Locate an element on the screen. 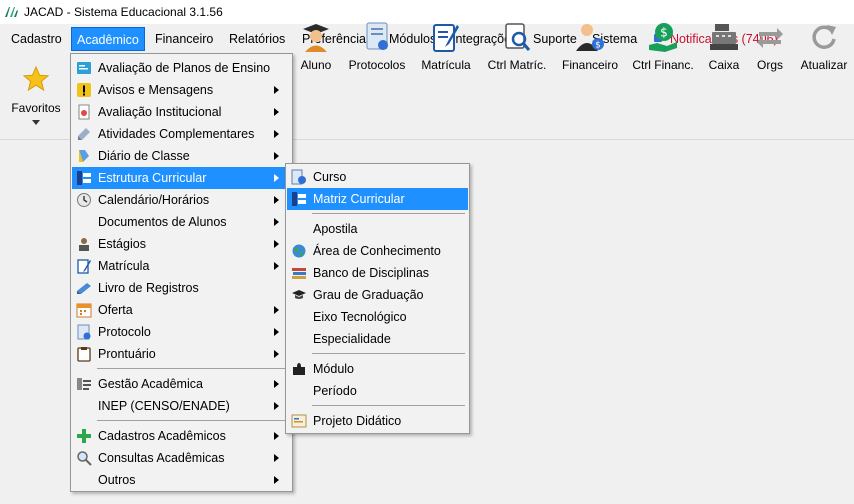  submenu-item-apostila: Apostila is located at coordinates (377, 229).